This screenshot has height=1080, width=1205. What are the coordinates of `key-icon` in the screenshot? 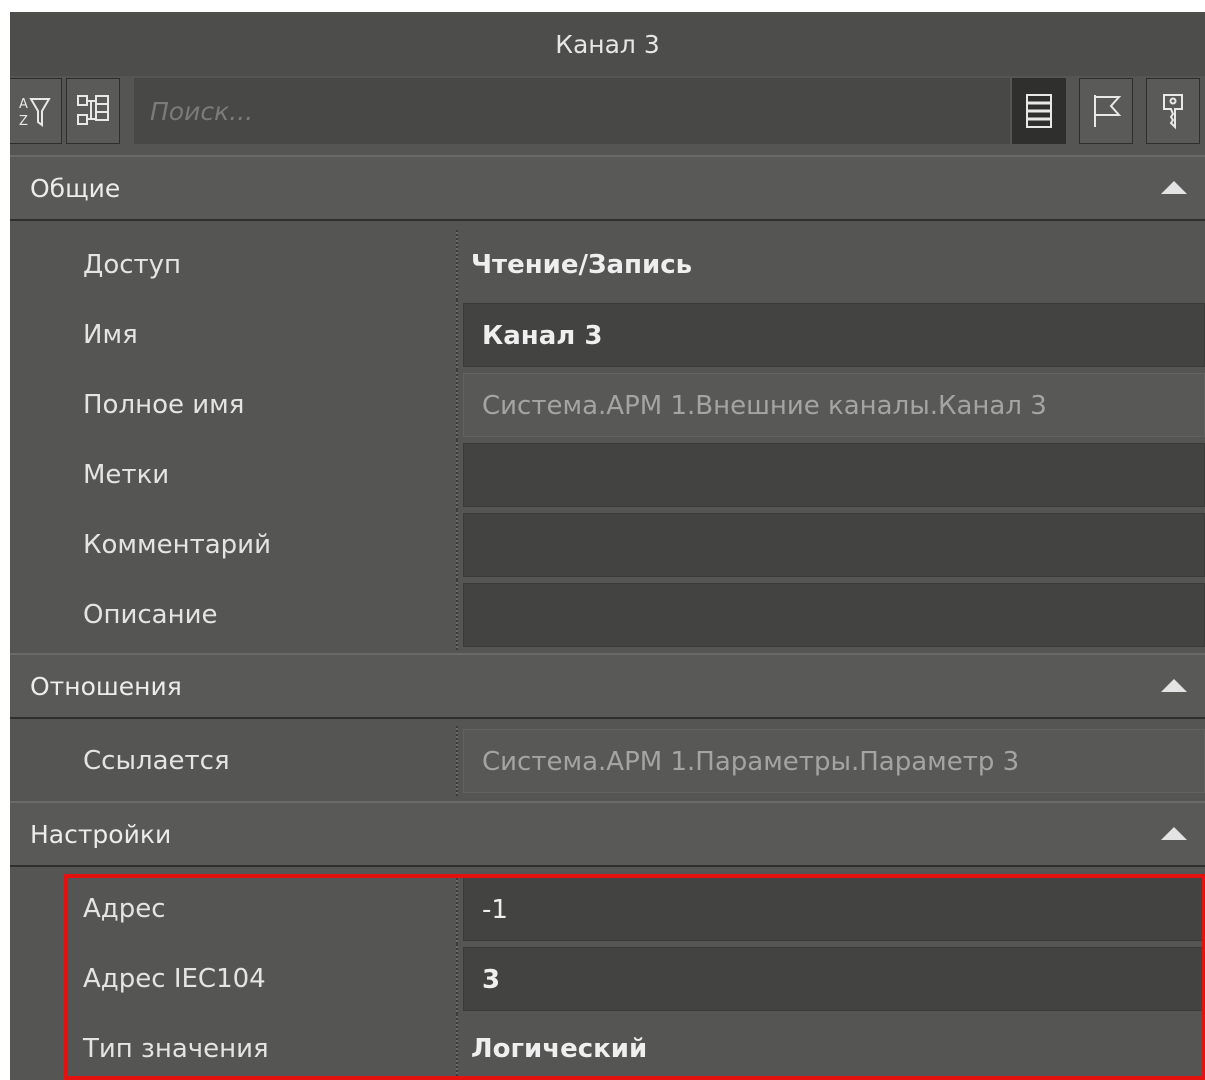 It's located at (1173, 112).